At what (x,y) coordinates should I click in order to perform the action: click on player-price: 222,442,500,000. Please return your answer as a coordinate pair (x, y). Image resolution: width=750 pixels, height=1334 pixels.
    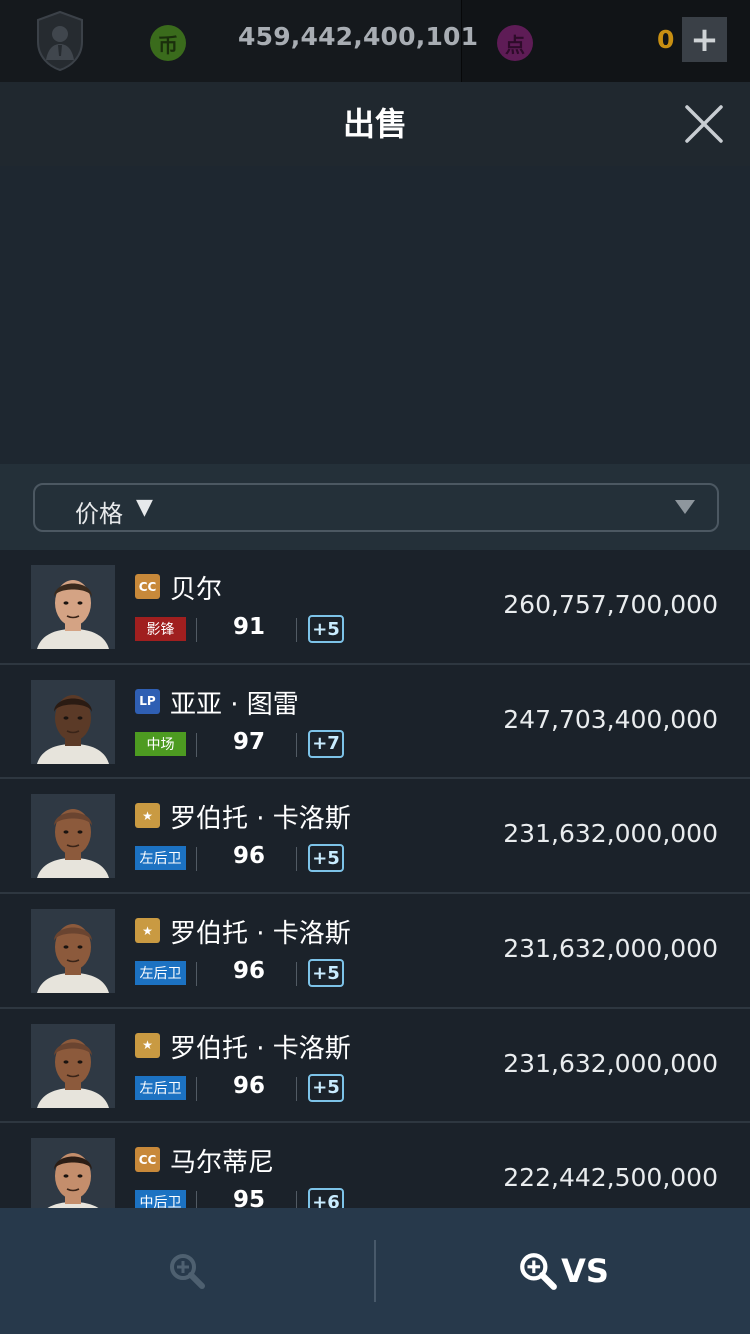
    Looking at the image, I should click on (610, 1178).